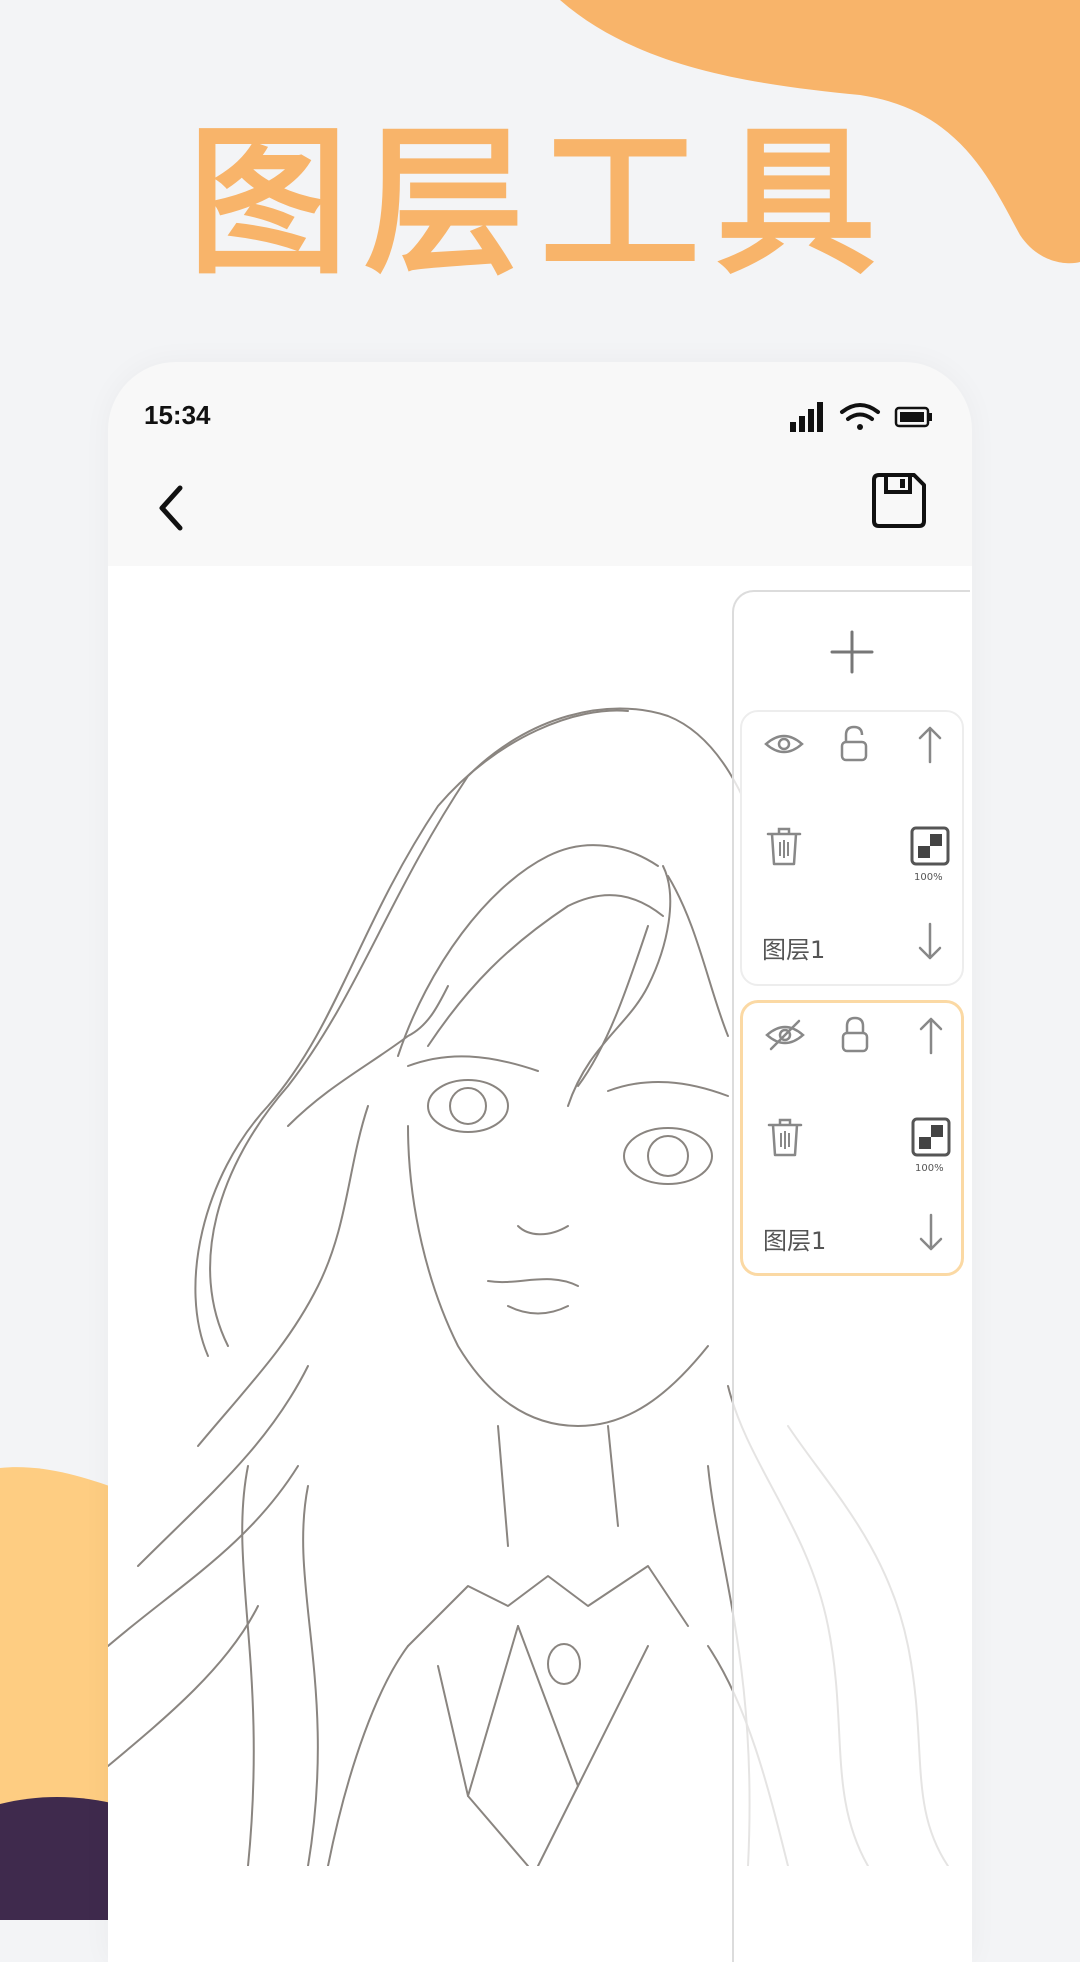  Describe the element at coordinates (852, 848) in the screenshot. I see `layer-card: 100% 图层1` at that location.